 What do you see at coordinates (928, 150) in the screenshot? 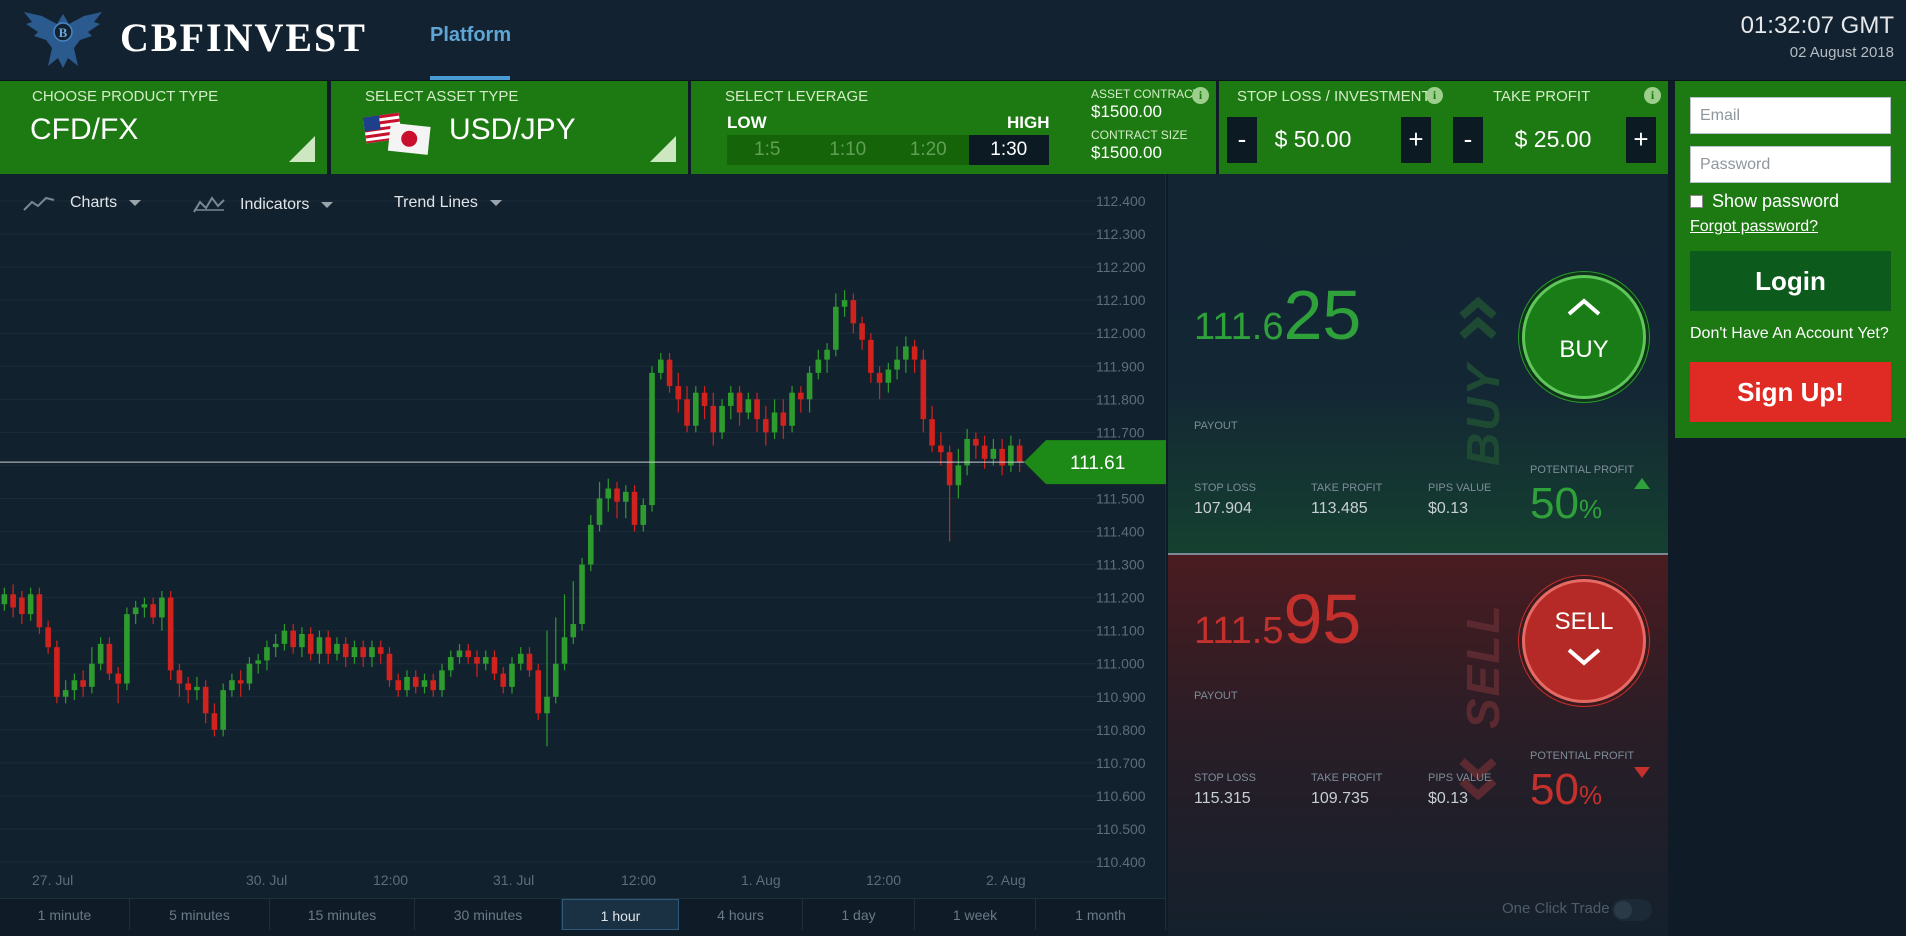
I see `leverage-option: 1:20` at bounding box center [928, 150].